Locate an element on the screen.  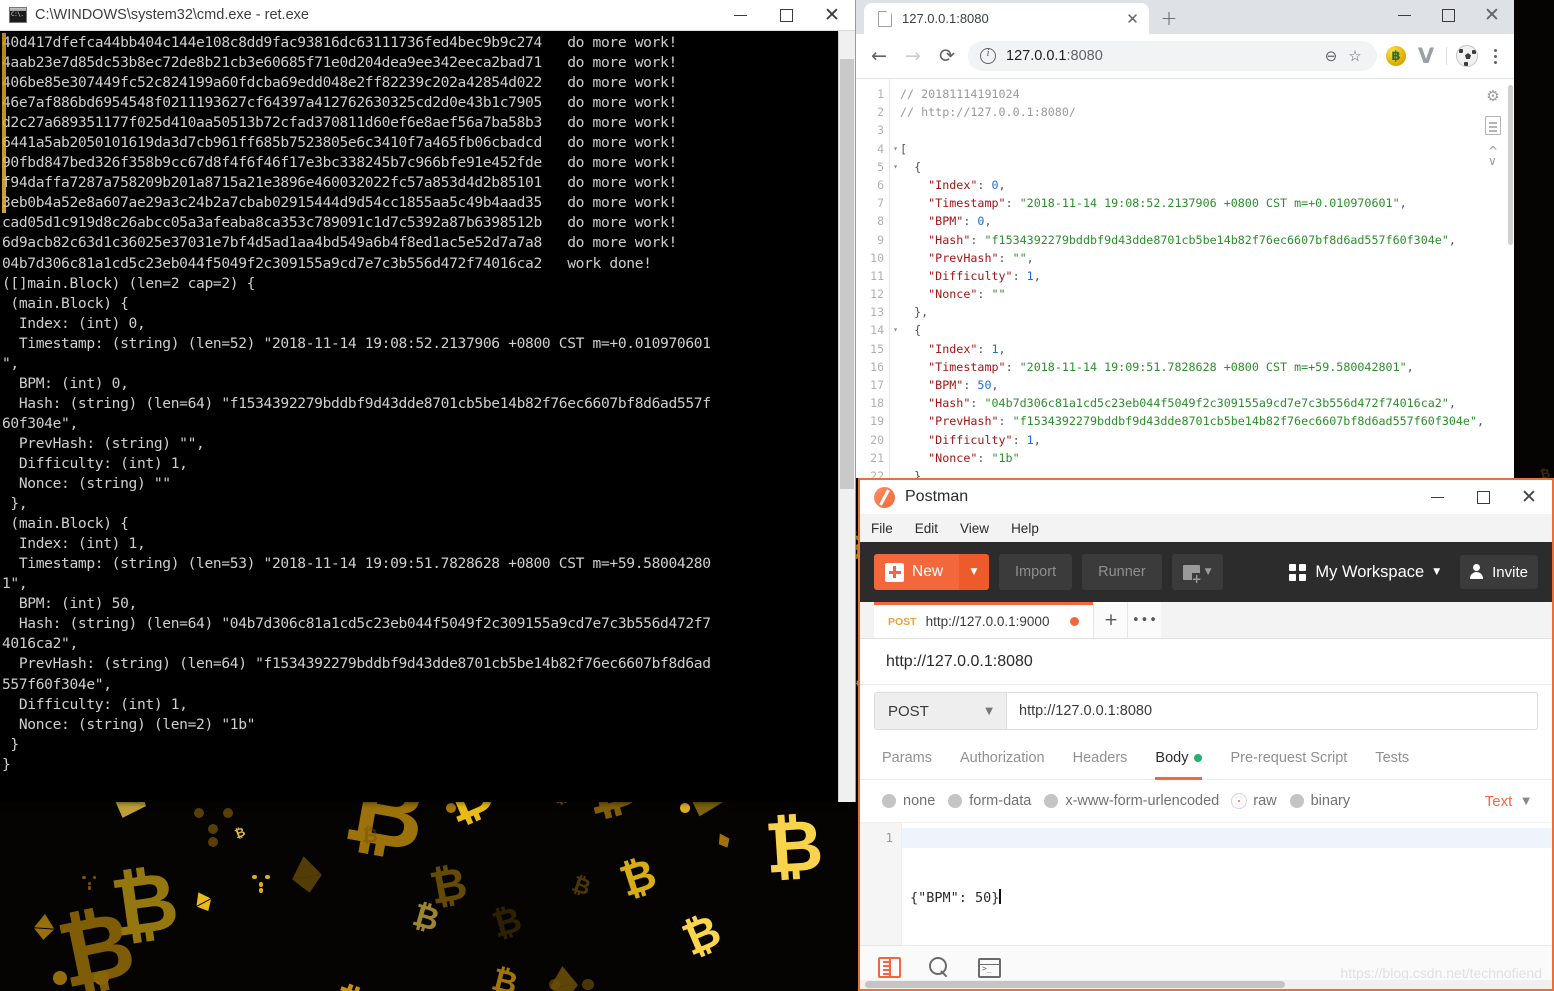
sidebar-toggle-icon is located at coordinates (889, 967).